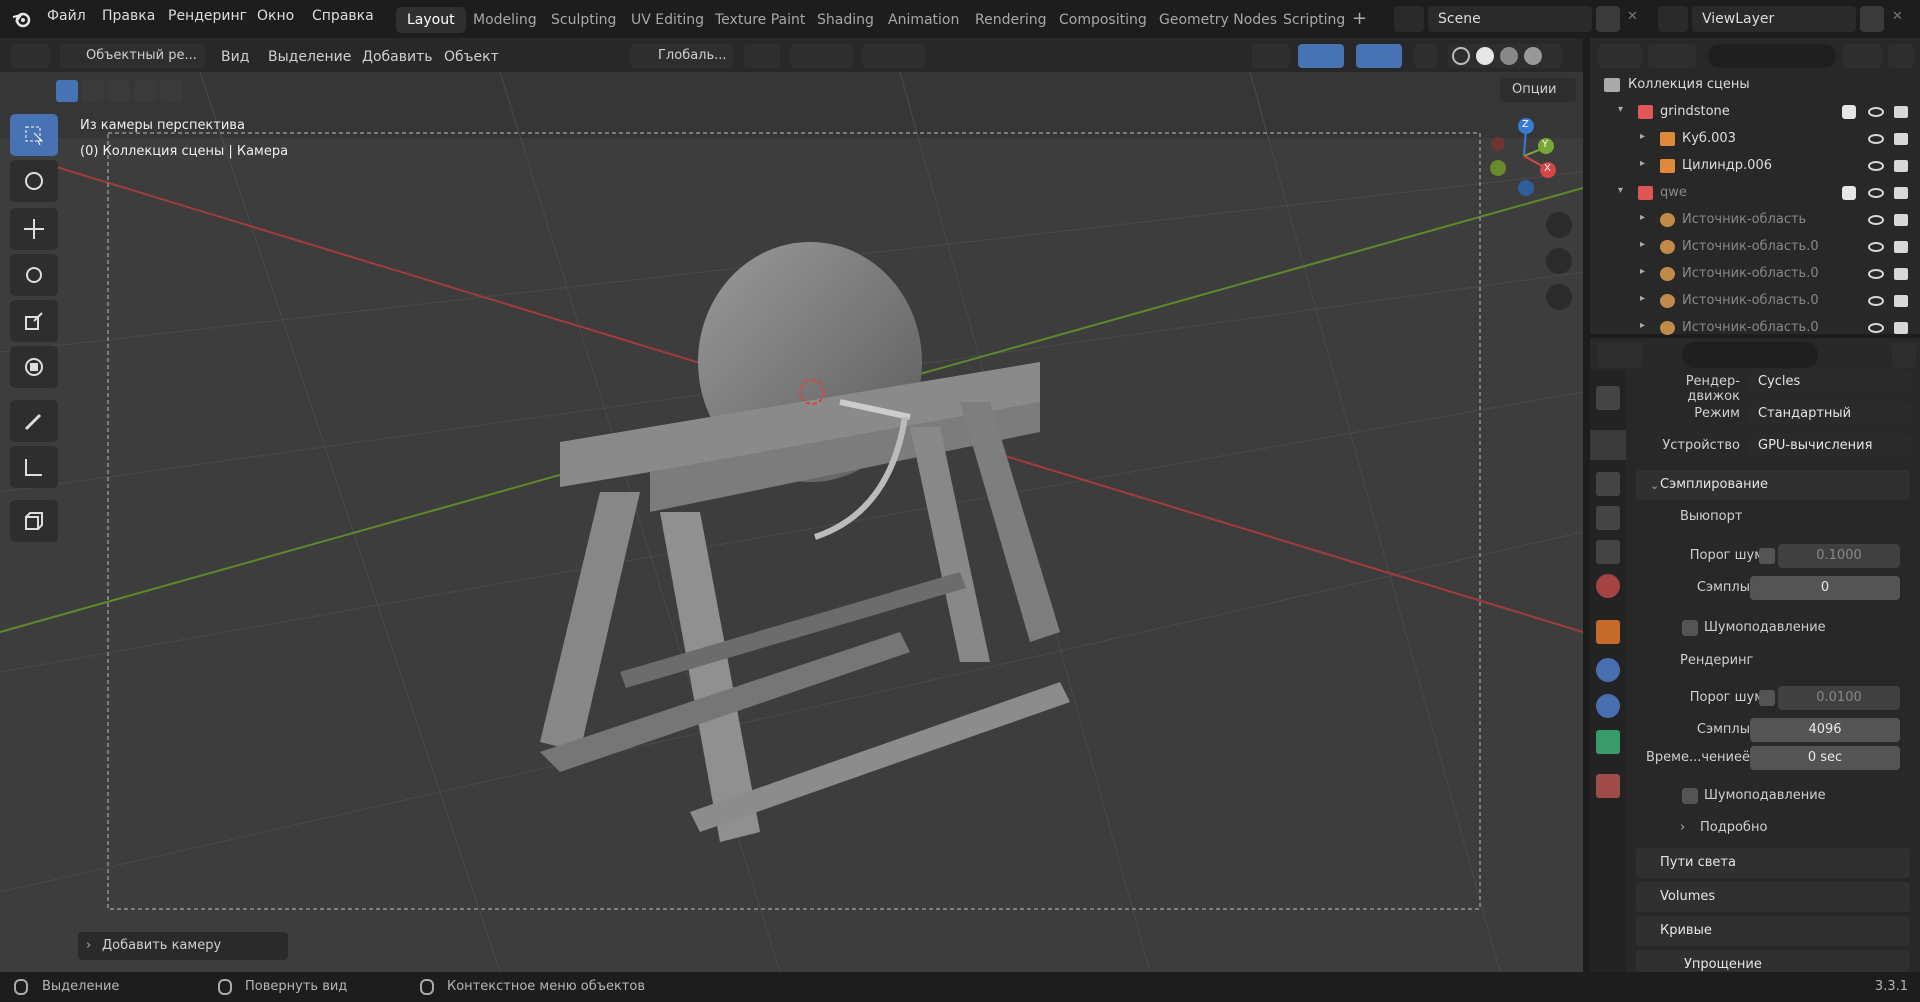  What do you see at coordinates (1608, 484) in the screenshot?
I see `output-properties-tab-icon` at bounding box center [1608, 484].